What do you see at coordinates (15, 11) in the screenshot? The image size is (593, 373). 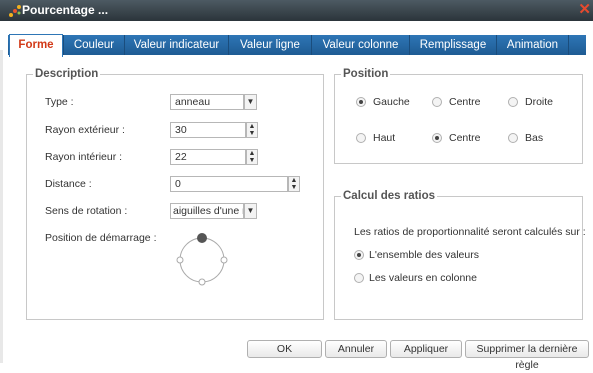 I see `dots-app-icon` at bounding box center [15, 11].